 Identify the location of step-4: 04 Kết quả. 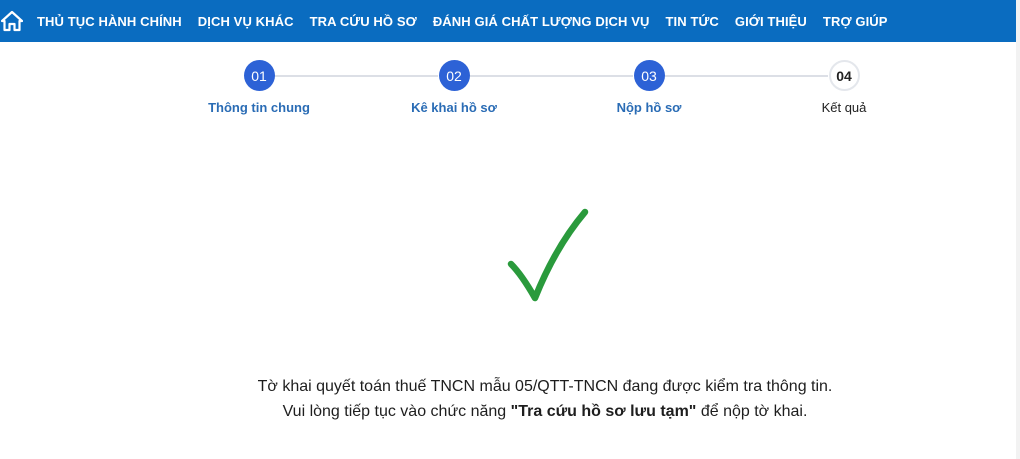
(844, 87).